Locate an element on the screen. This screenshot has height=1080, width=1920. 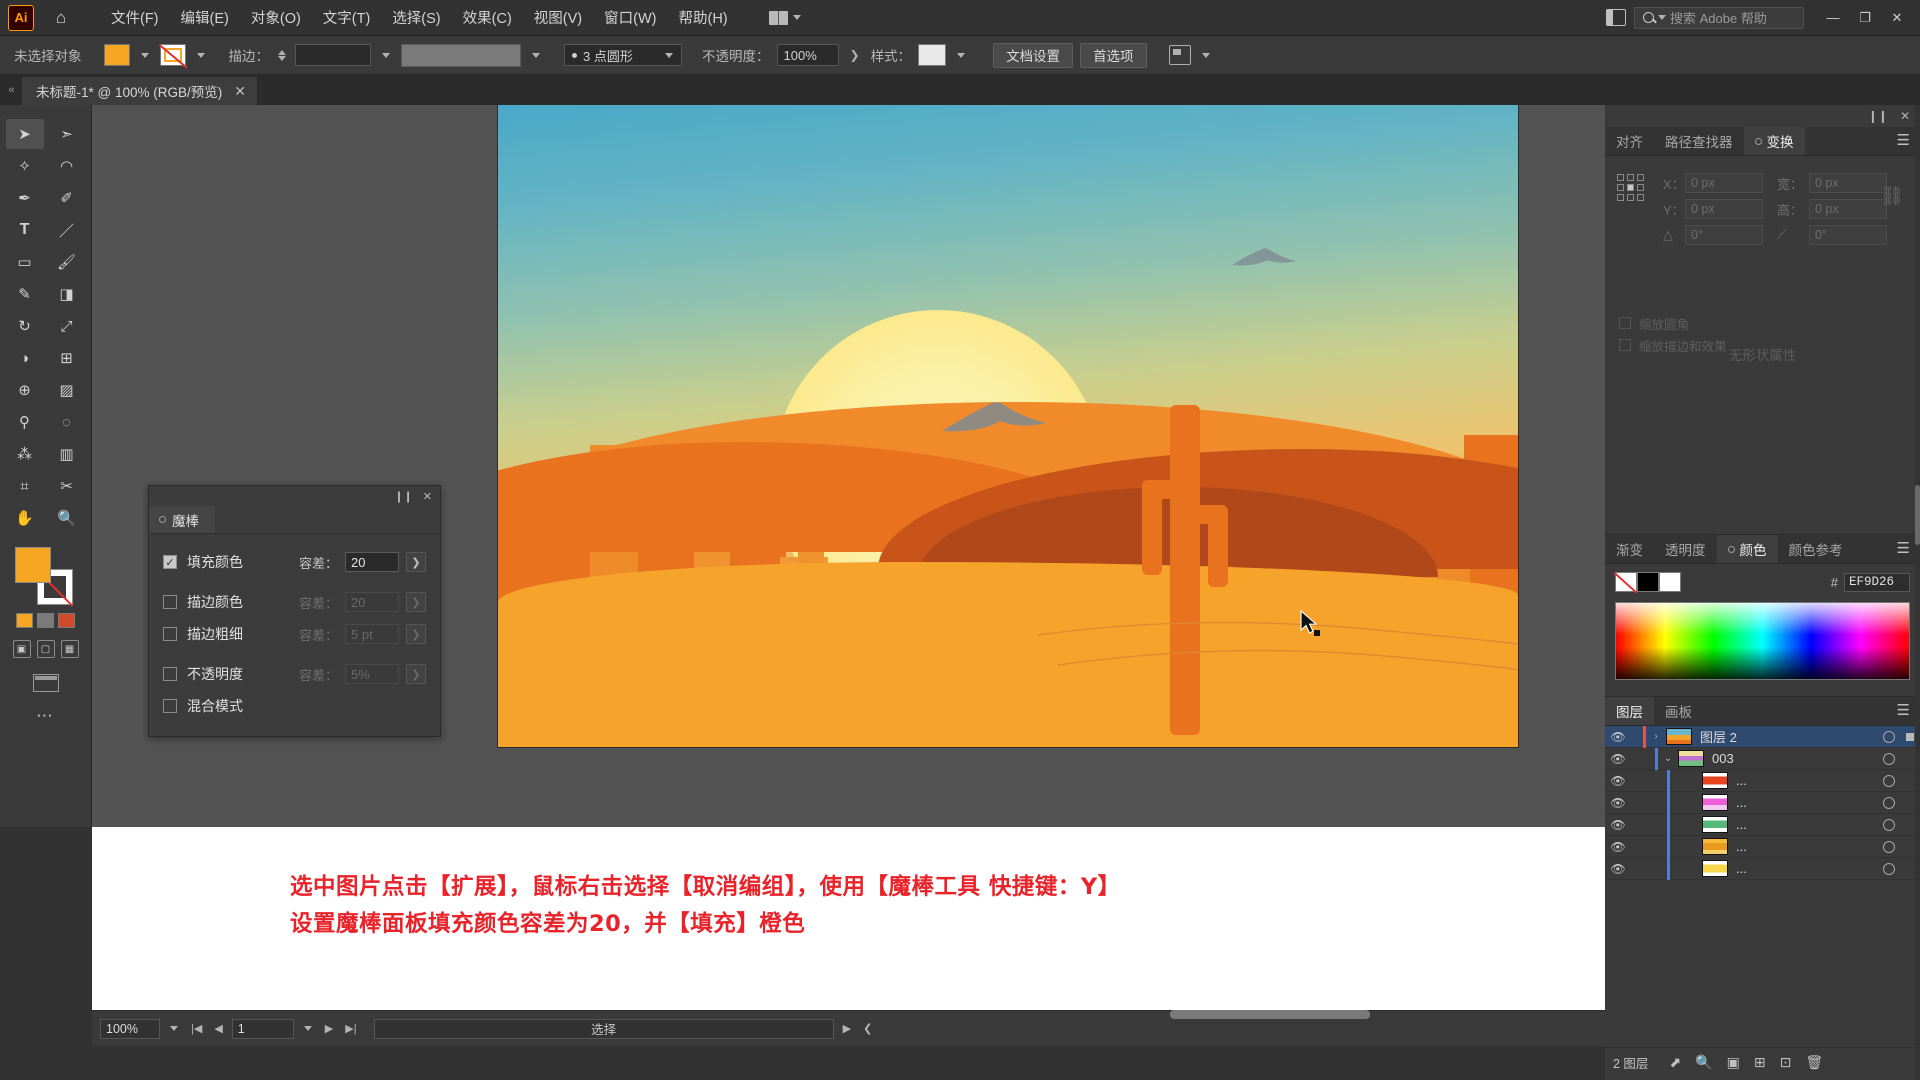
menu-view: 视图(V) is located at coordinates (558, 17).